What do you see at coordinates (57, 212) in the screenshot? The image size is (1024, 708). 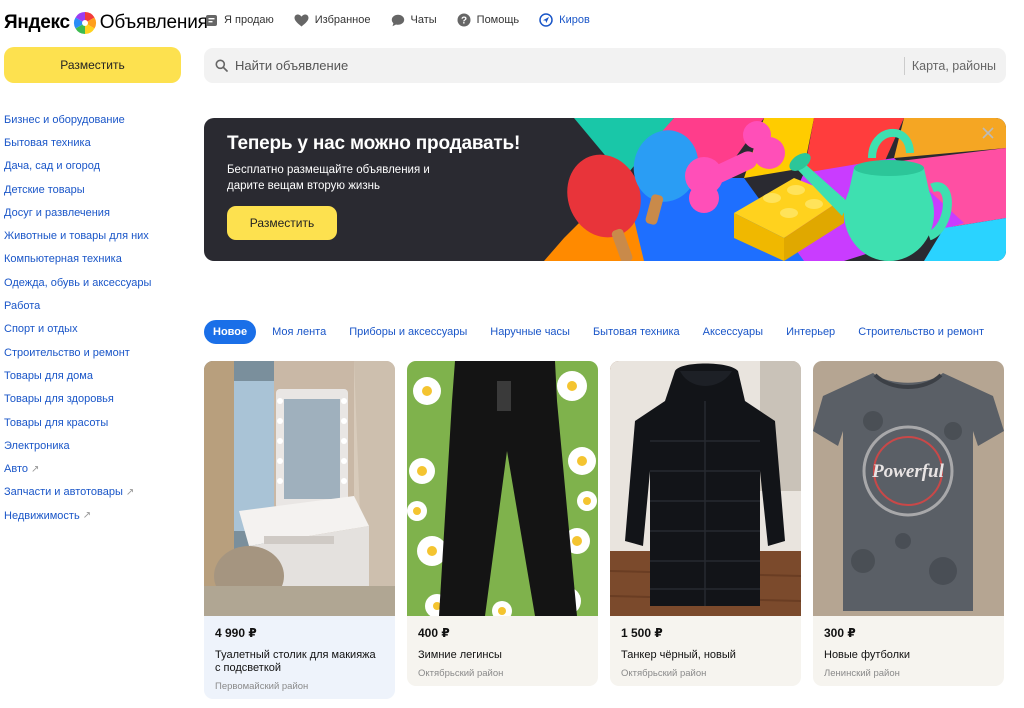 I see `sidebar-category-label: Досуг и развлечения` at bounding box center [57, 212].